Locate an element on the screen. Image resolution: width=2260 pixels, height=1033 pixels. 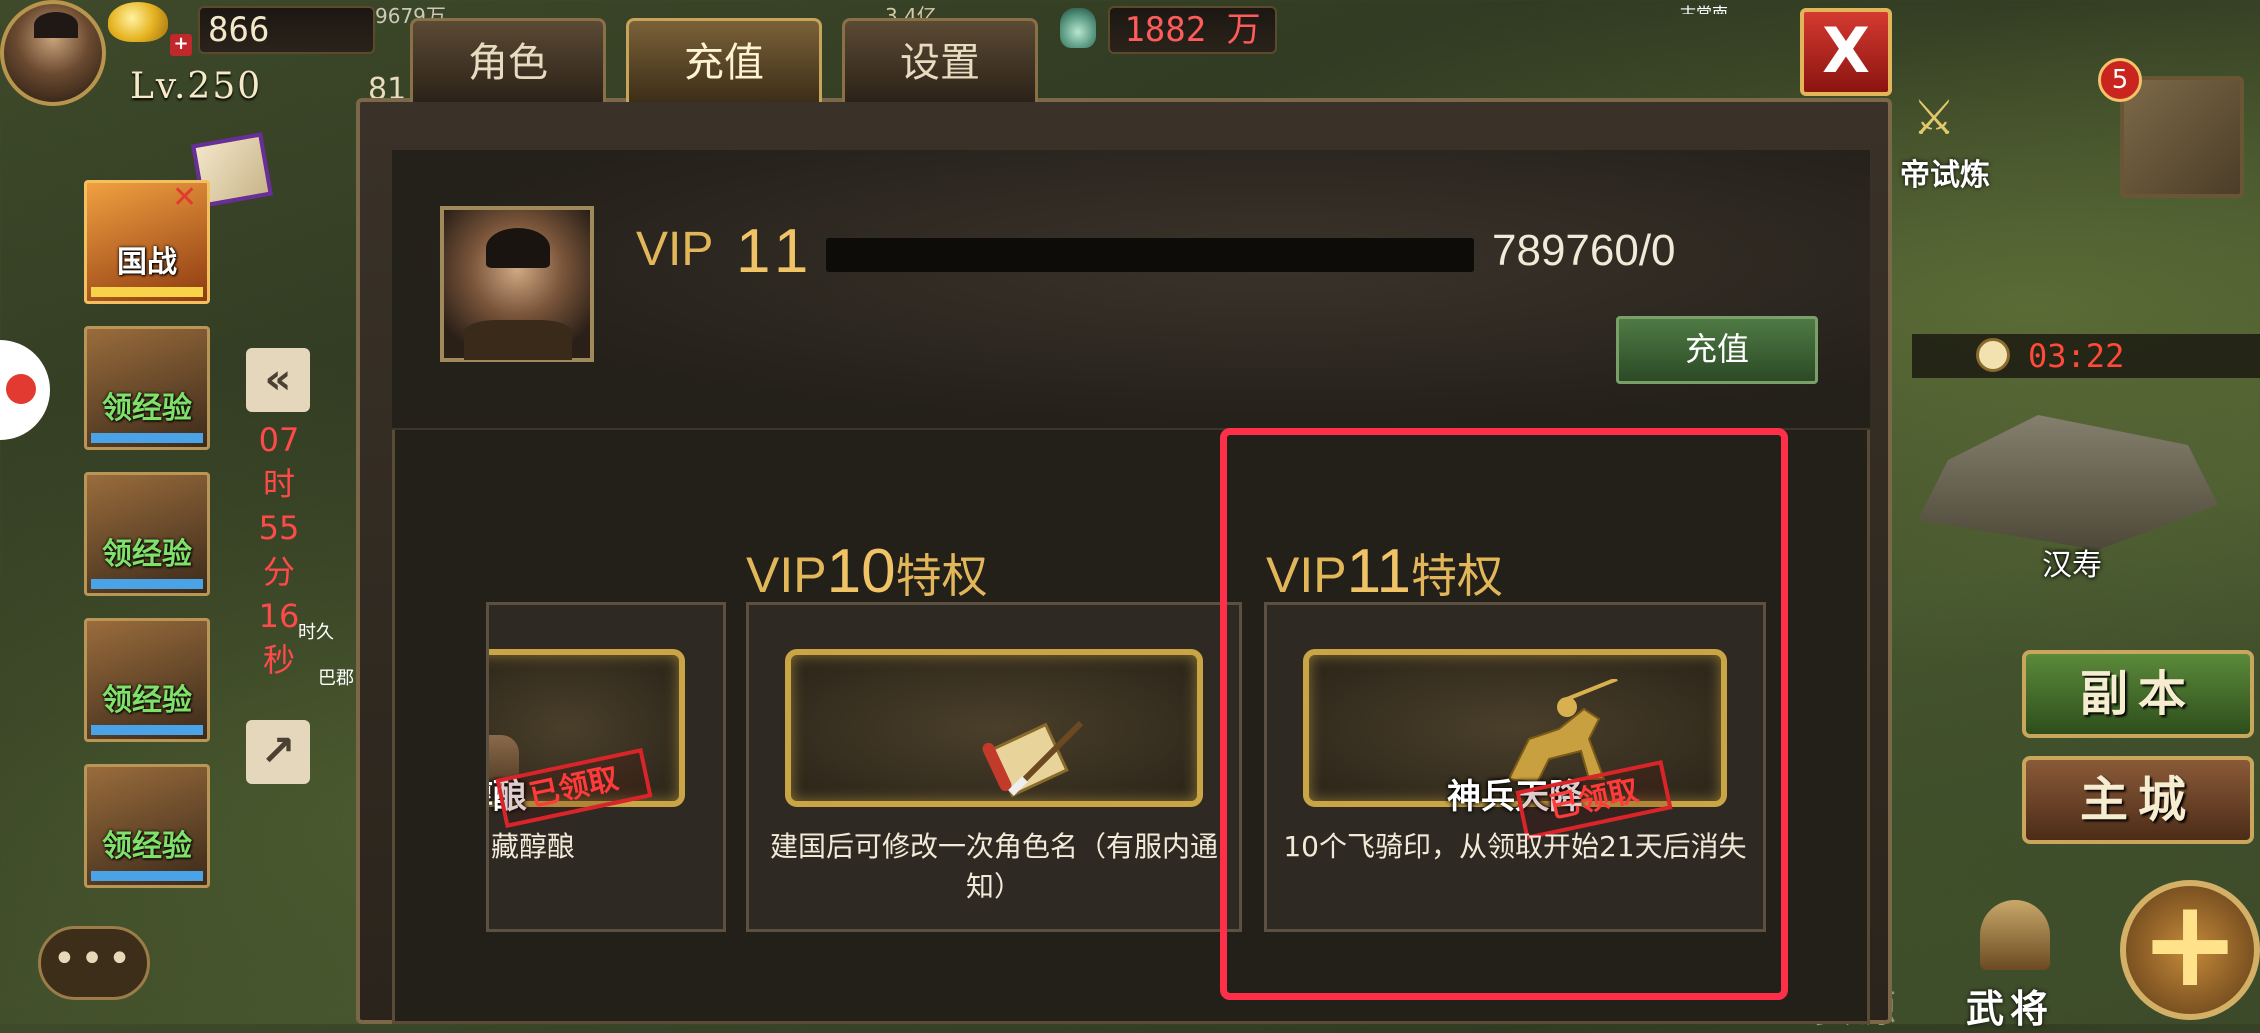
vip-label: VIP is located at coordinates (675, 249).